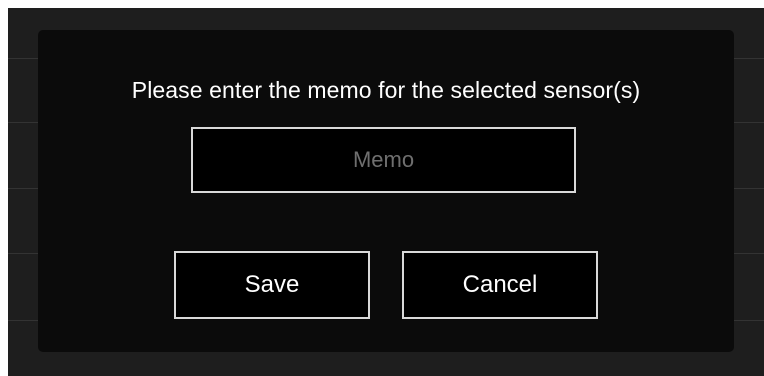 The height and width of the screenshot is (376, 764). Describe the element at coordinates (383, 160) in the screenshot. I see `memo-input` at that location.